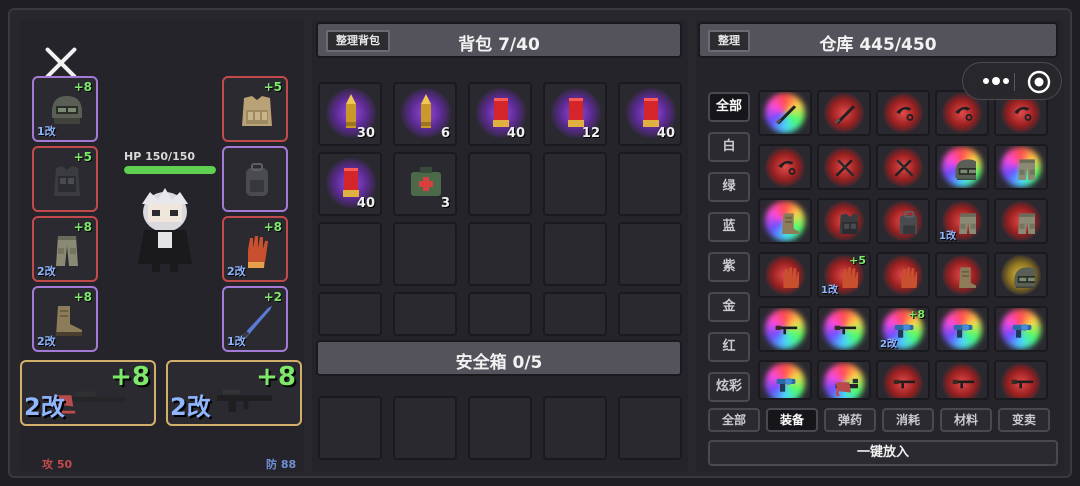 The height and width of the screenshot is (486, 1080). What do you see at coordinates (791, 277) in the screenshot?
I see `gloves-icon` at bounding box center [791, 277].